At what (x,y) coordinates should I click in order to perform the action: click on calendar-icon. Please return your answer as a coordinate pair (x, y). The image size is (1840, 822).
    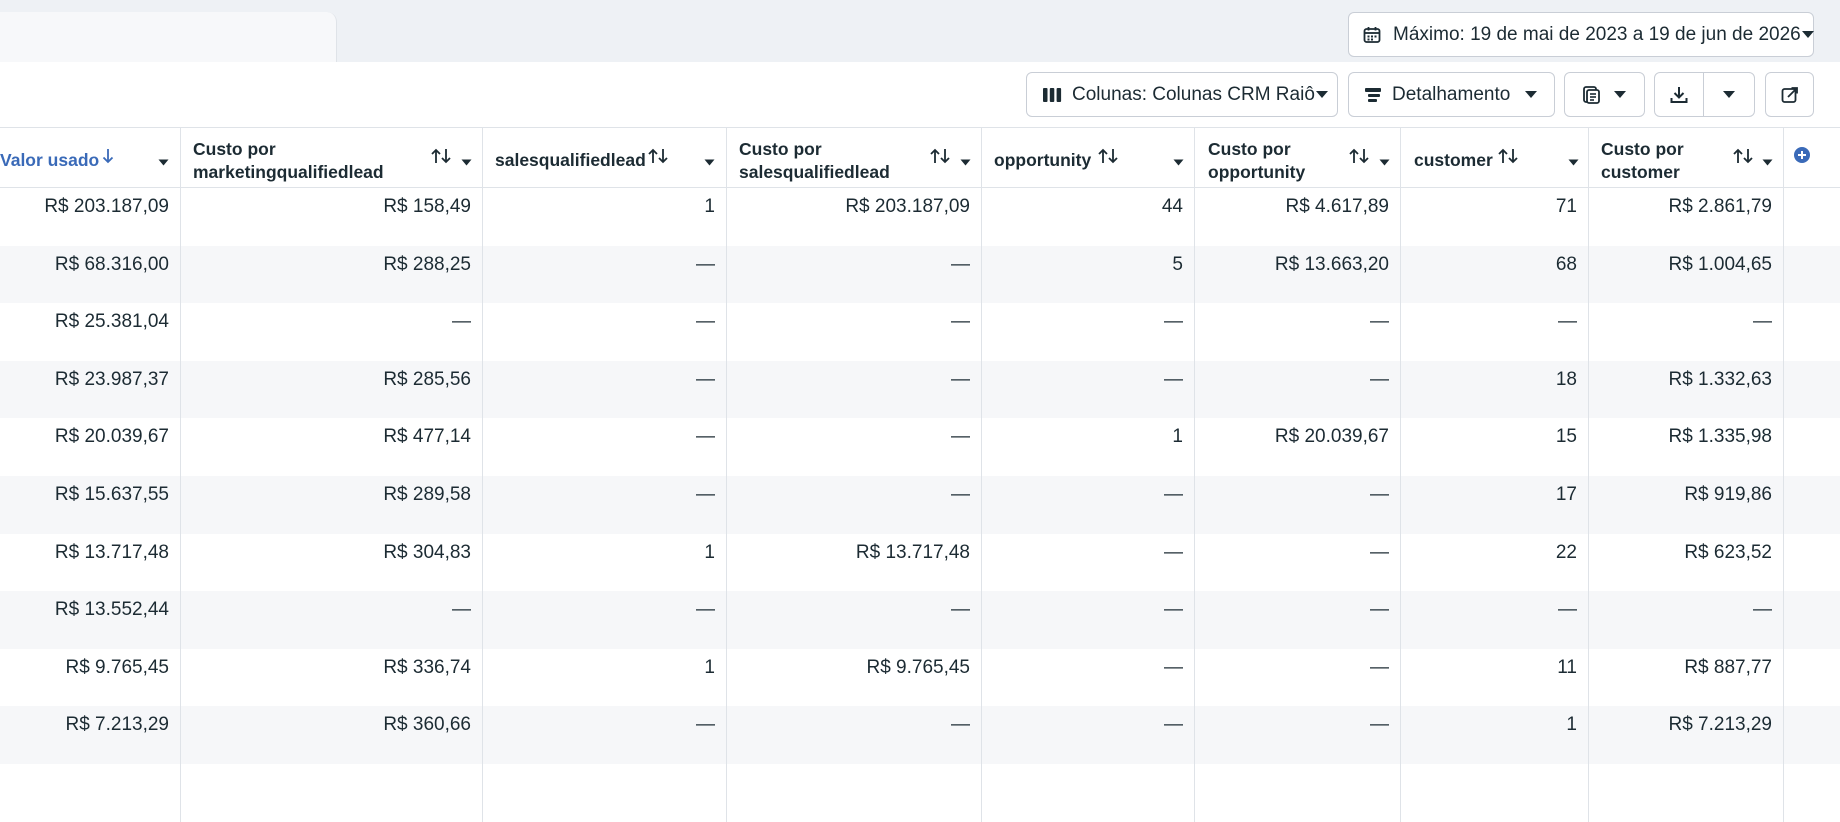
    Looking at the image, I should click on (1372, 35).